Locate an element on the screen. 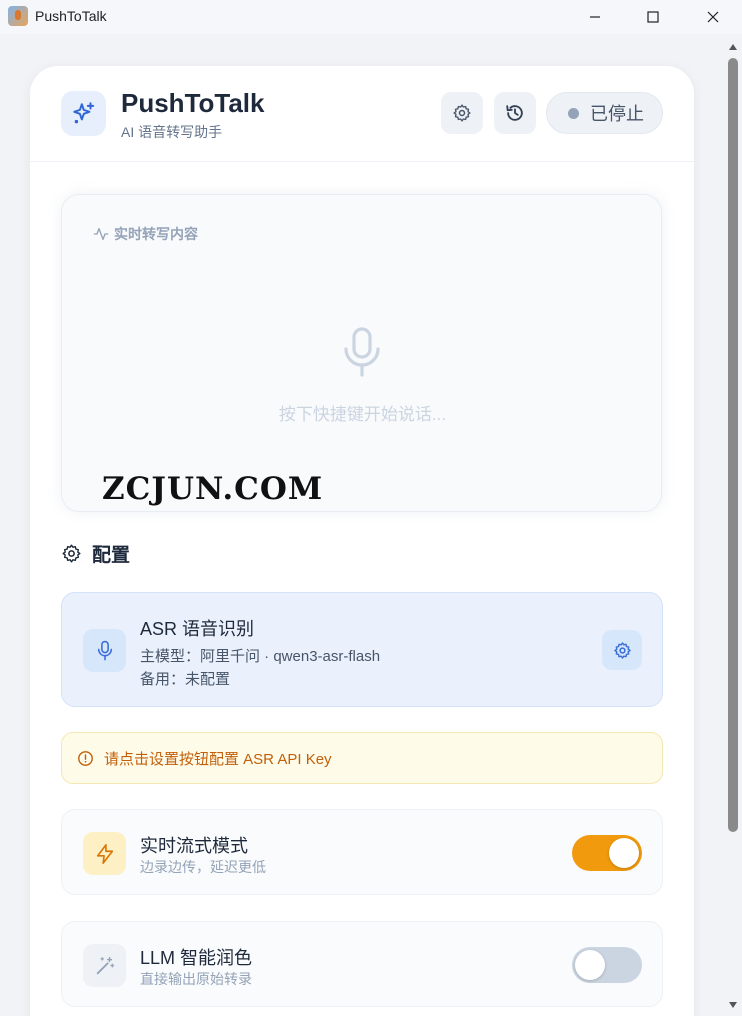 The width and height of the screenshot is (742, 1016). llm-toggle is located at coordinates (607, 965).